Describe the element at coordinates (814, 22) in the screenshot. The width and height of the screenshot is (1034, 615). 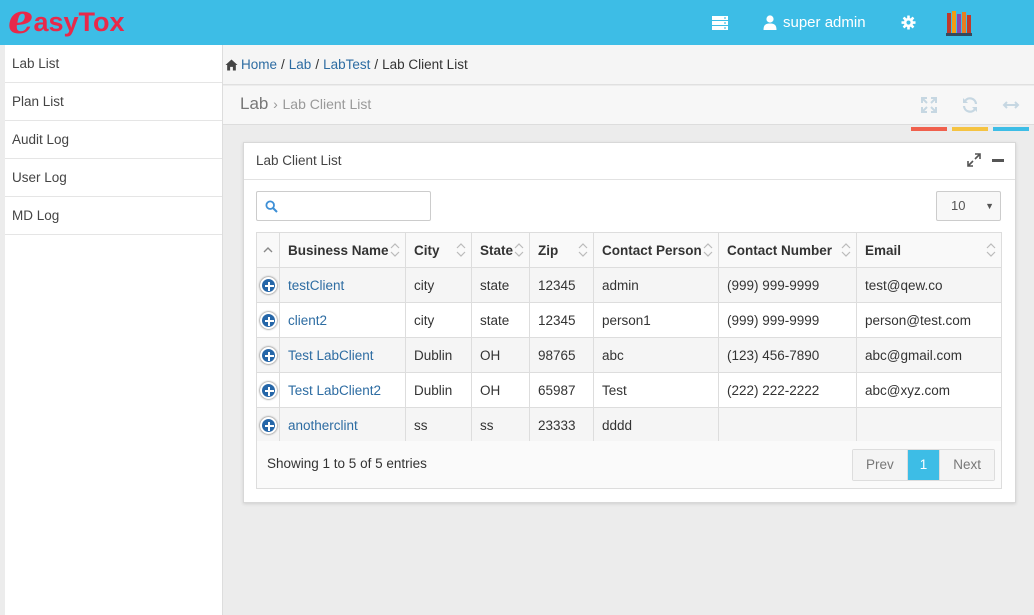
I see `user-menu: super admin` at that location.